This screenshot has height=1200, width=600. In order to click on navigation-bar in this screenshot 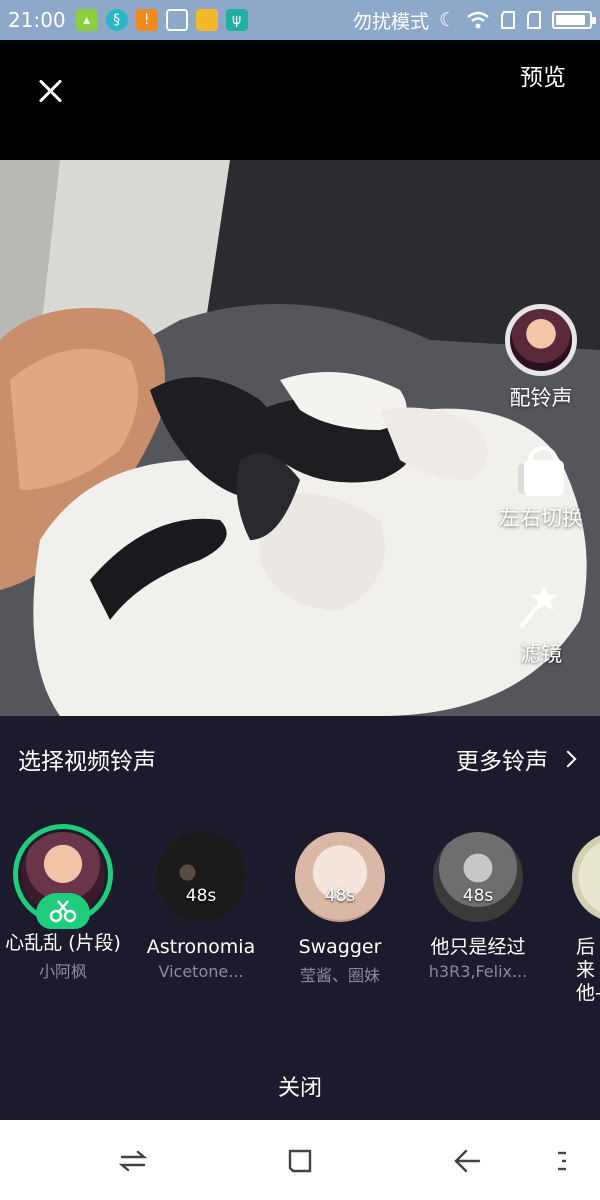, I will do `click(300, 1160)`.